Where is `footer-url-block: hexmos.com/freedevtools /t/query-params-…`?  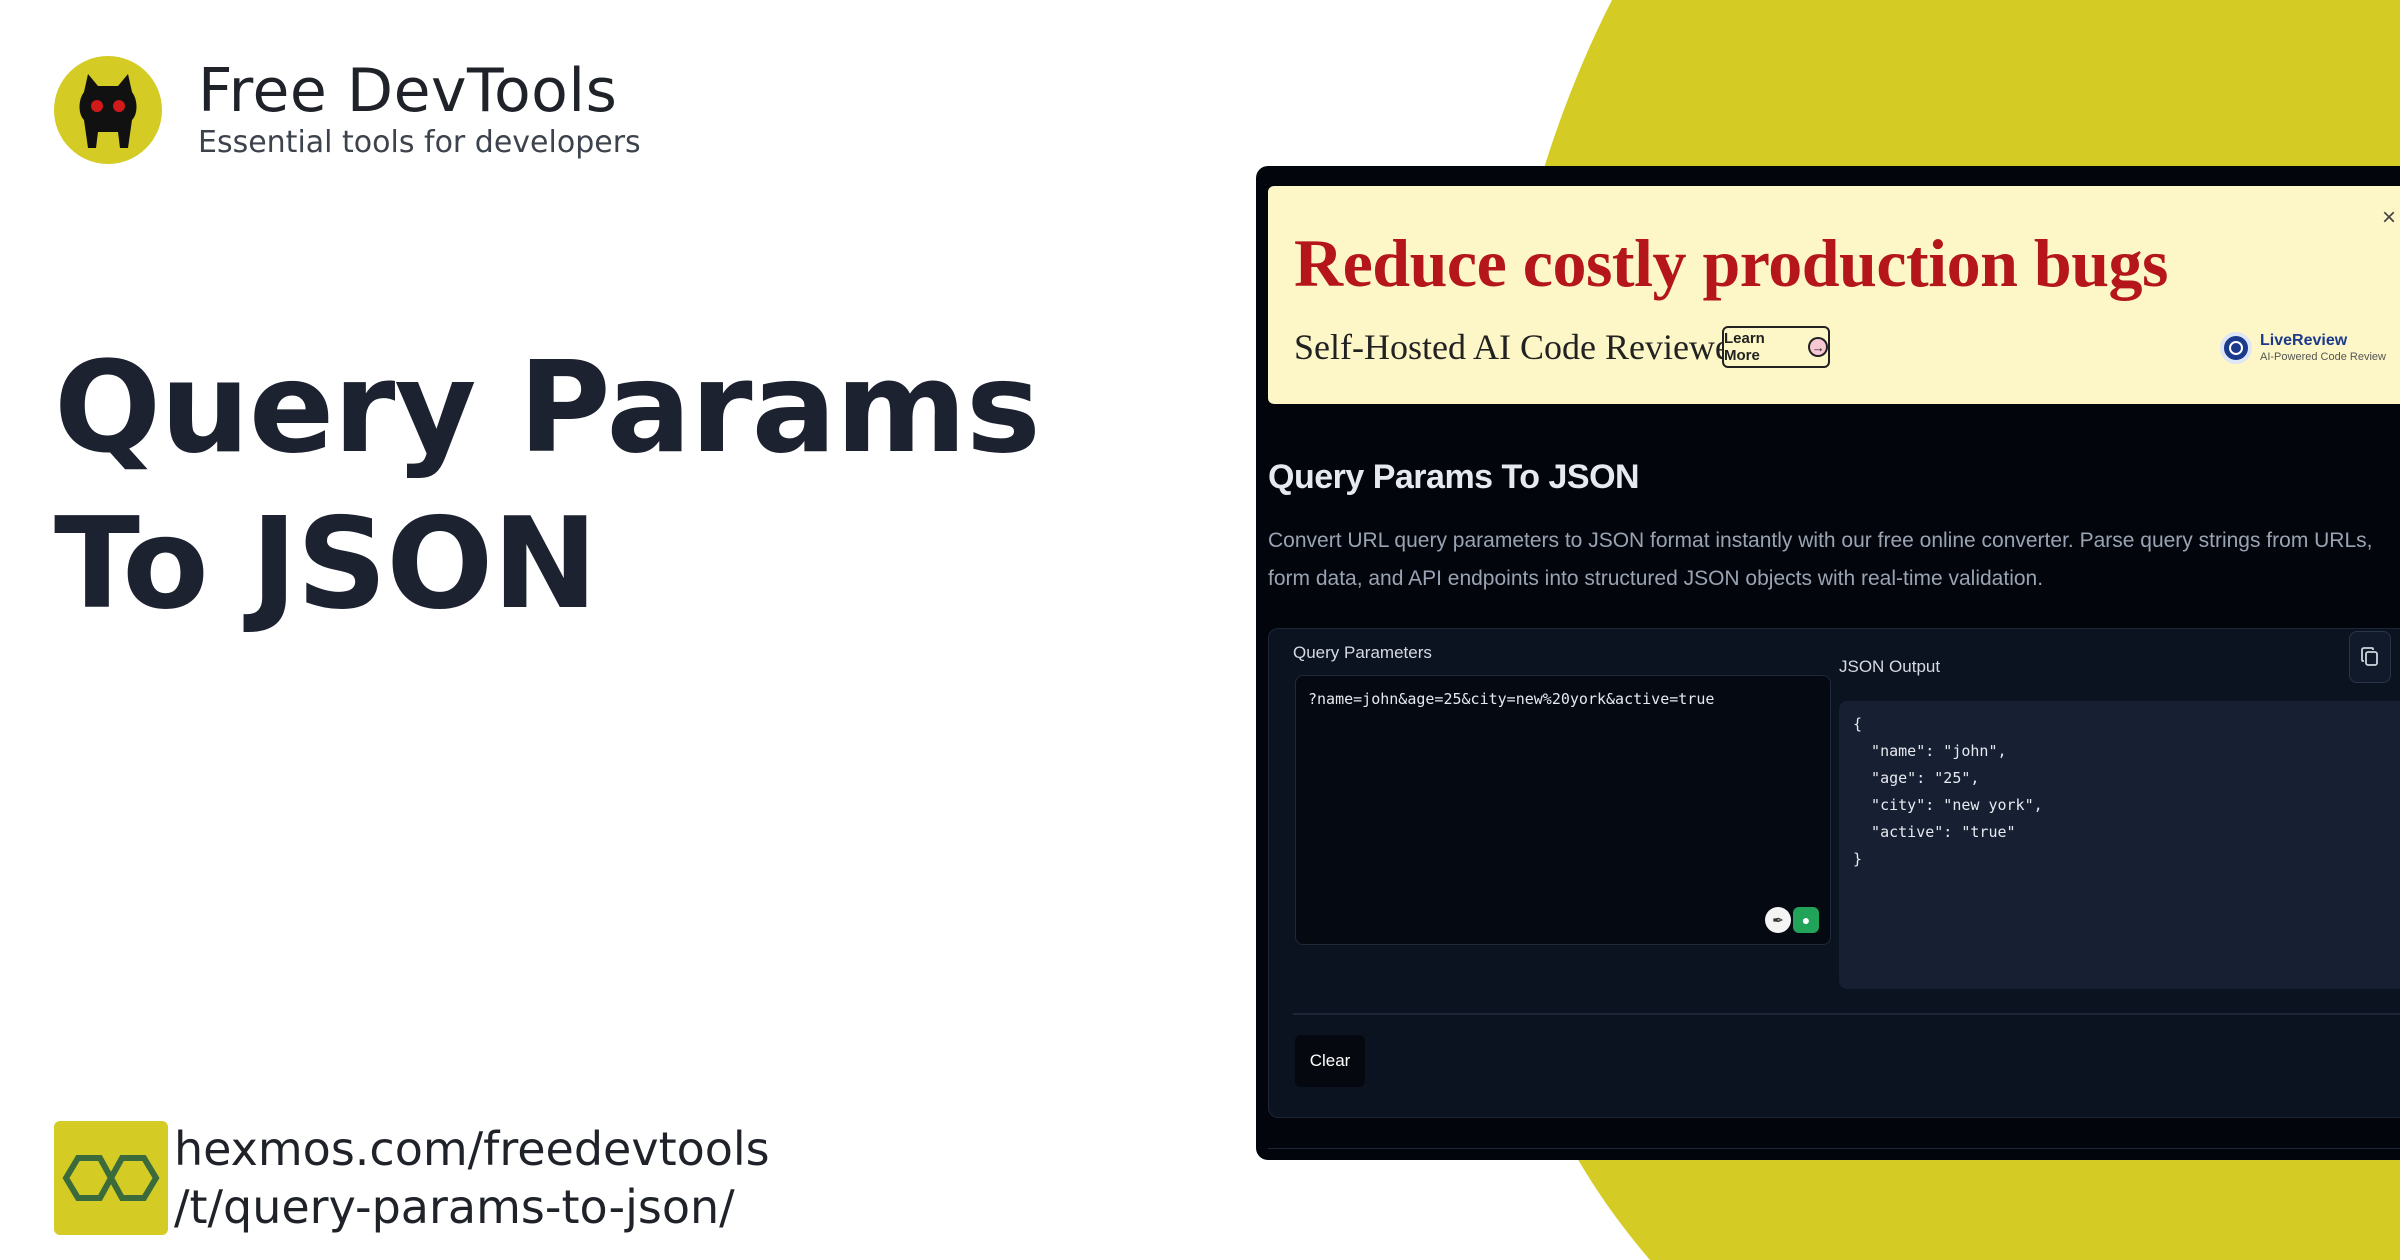 footer-url-block: hexmos.com/freedevtools /t/query-params-… is located at coordinates (412, 1178).